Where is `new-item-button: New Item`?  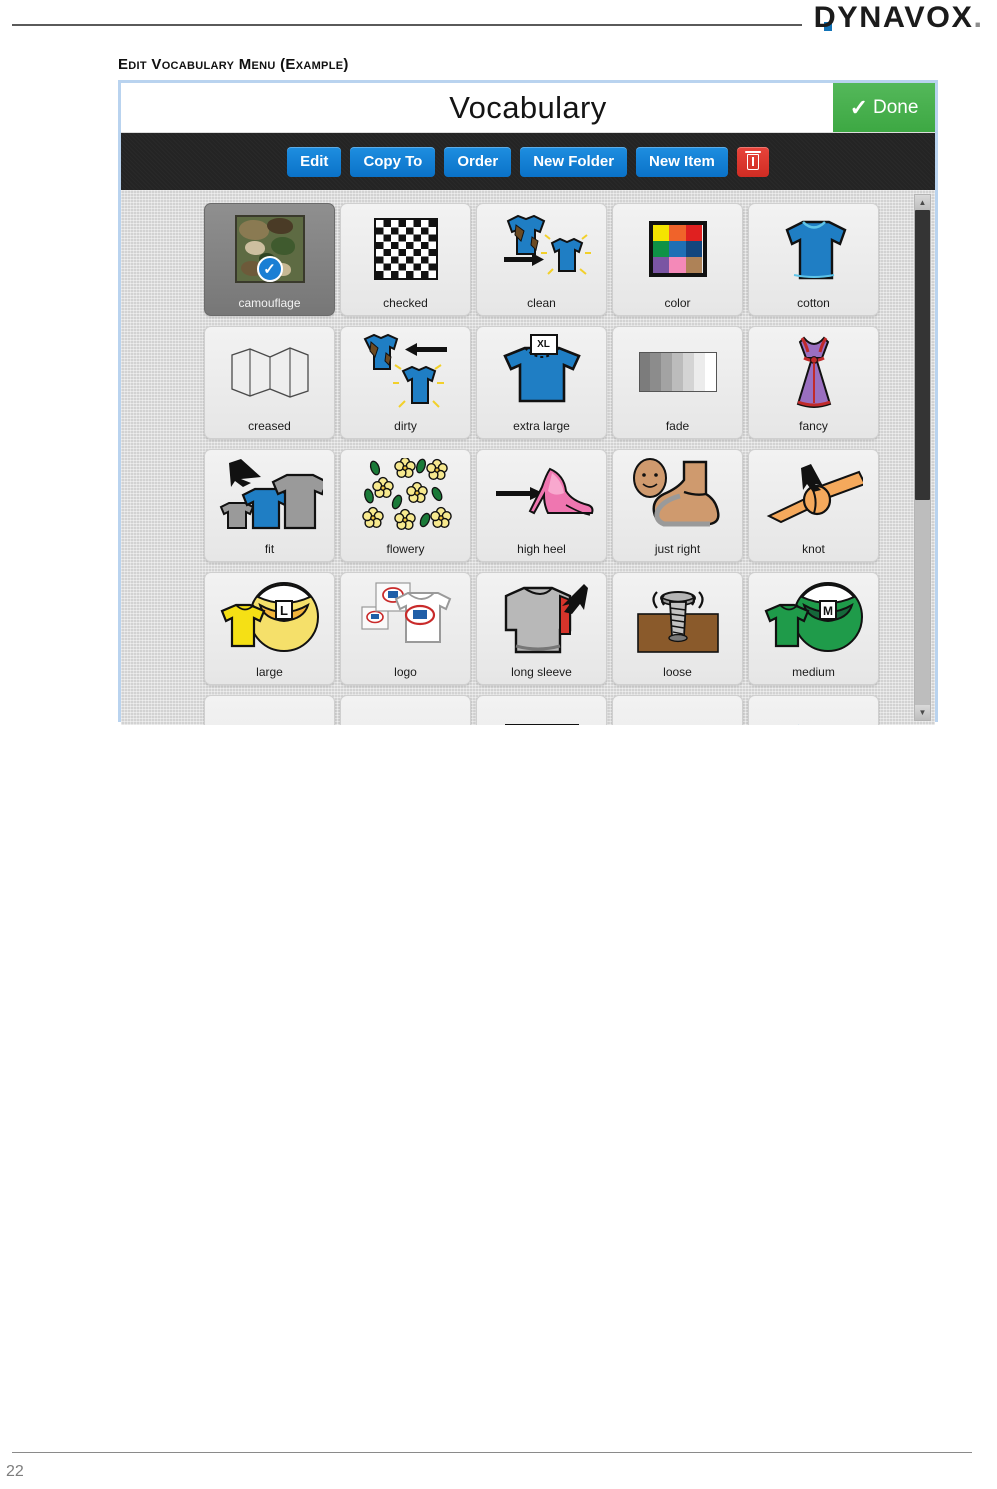 new-item-button: New Item is located at coordinates (682, 161).